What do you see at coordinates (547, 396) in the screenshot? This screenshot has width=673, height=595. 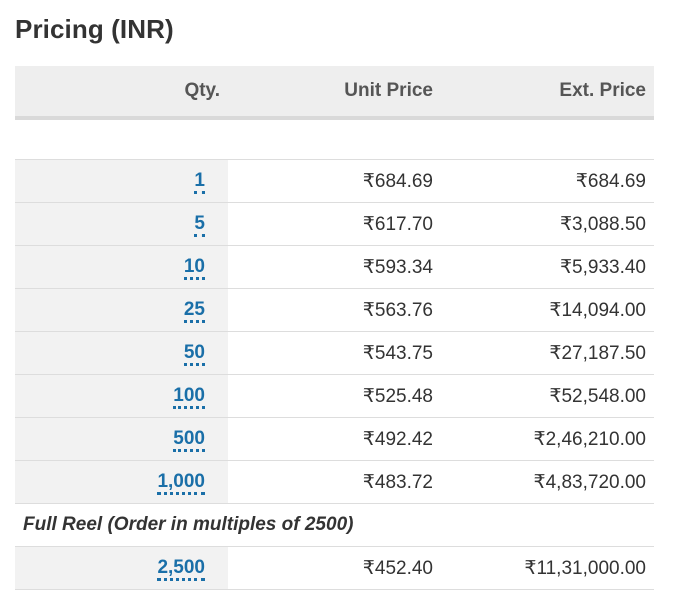 I see `ext-price-cell: ₹52,548.00` at bounding box center [547, 396].